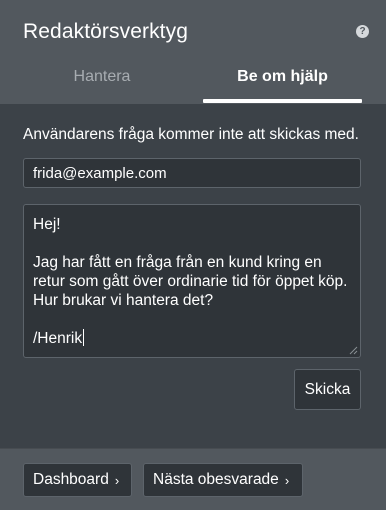  Describe the element at coordinates (84, 337) in the screenshot. I see `text-caret` at that location.